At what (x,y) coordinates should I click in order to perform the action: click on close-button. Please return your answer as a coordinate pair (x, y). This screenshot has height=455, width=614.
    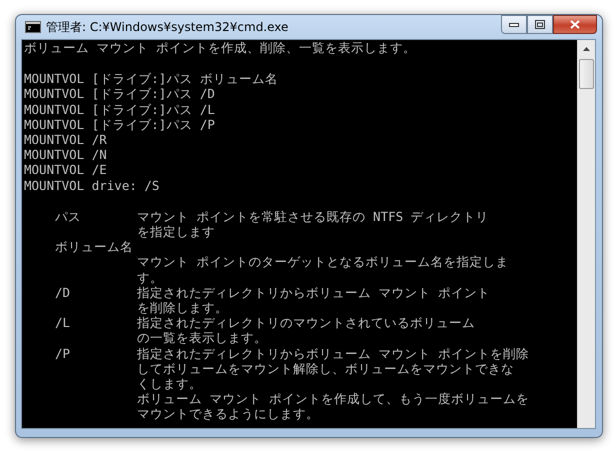
    Looking at the image, I should click on (575, 24).